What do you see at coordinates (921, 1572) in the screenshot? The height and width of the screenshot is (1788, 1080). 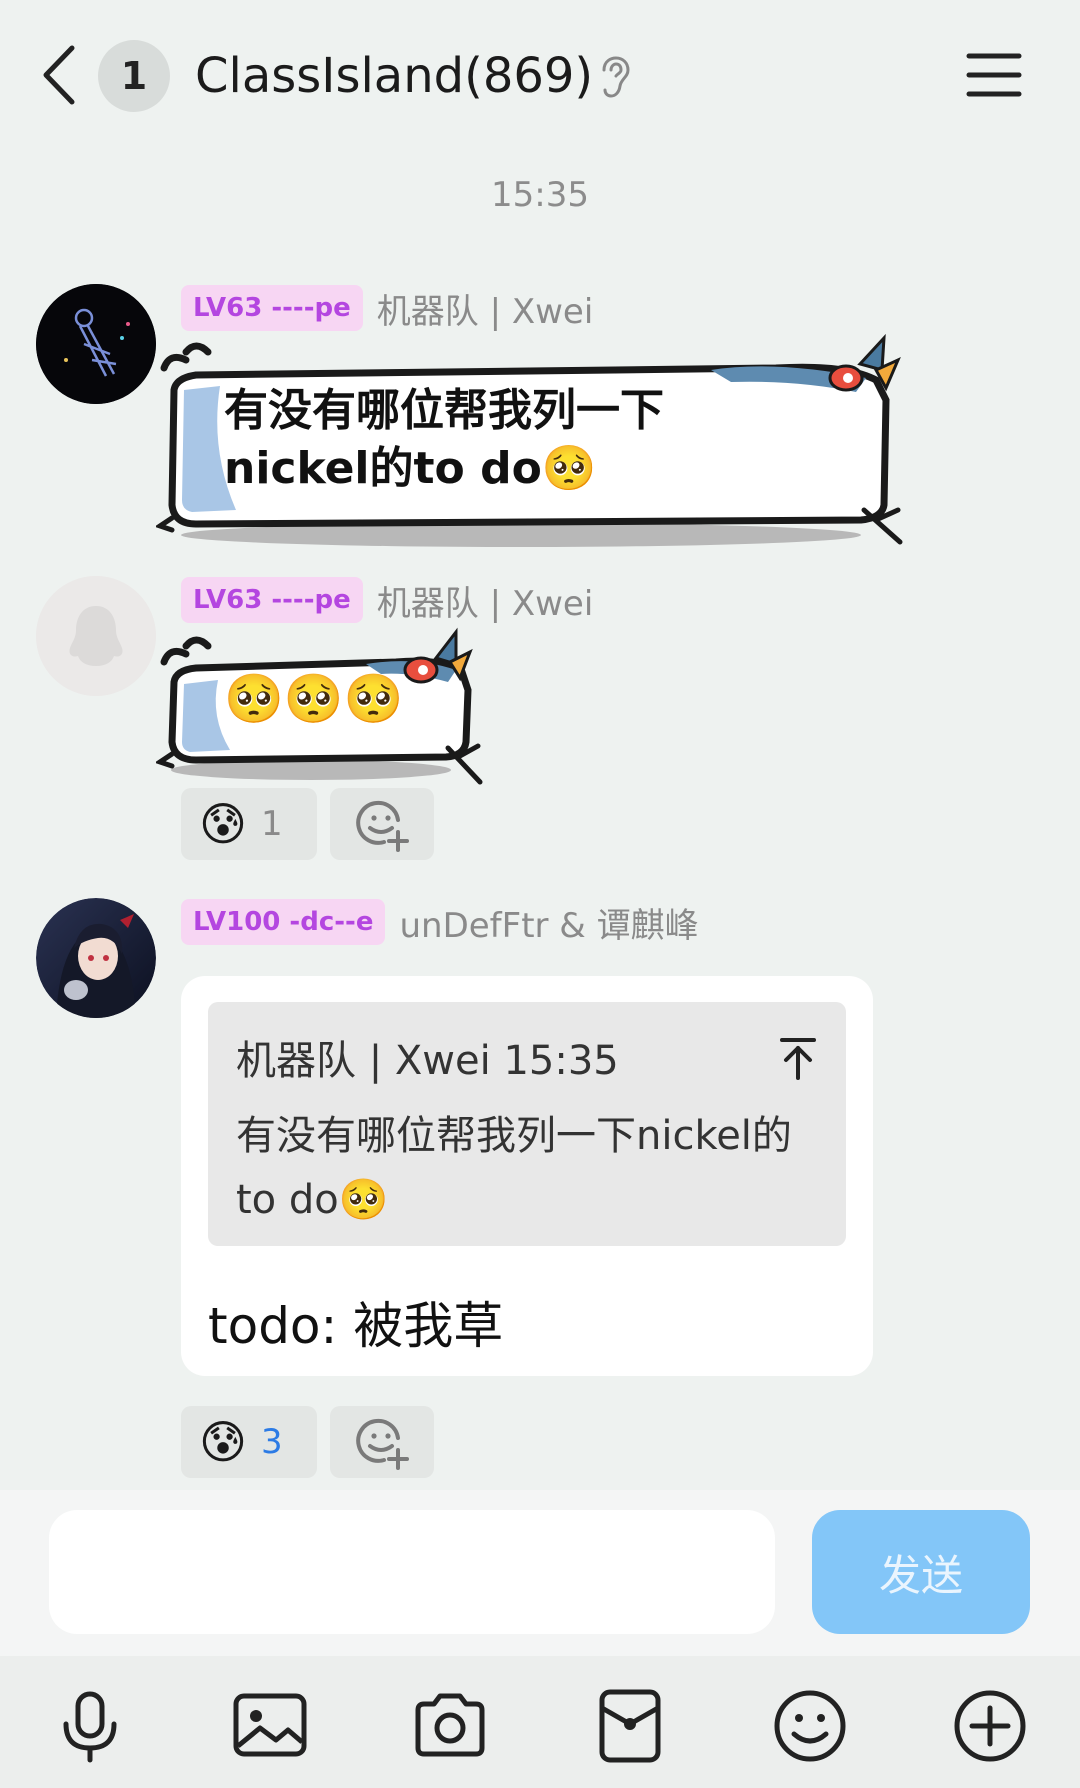 I see `send-button: 发送` at bounding box center [921, 1572].